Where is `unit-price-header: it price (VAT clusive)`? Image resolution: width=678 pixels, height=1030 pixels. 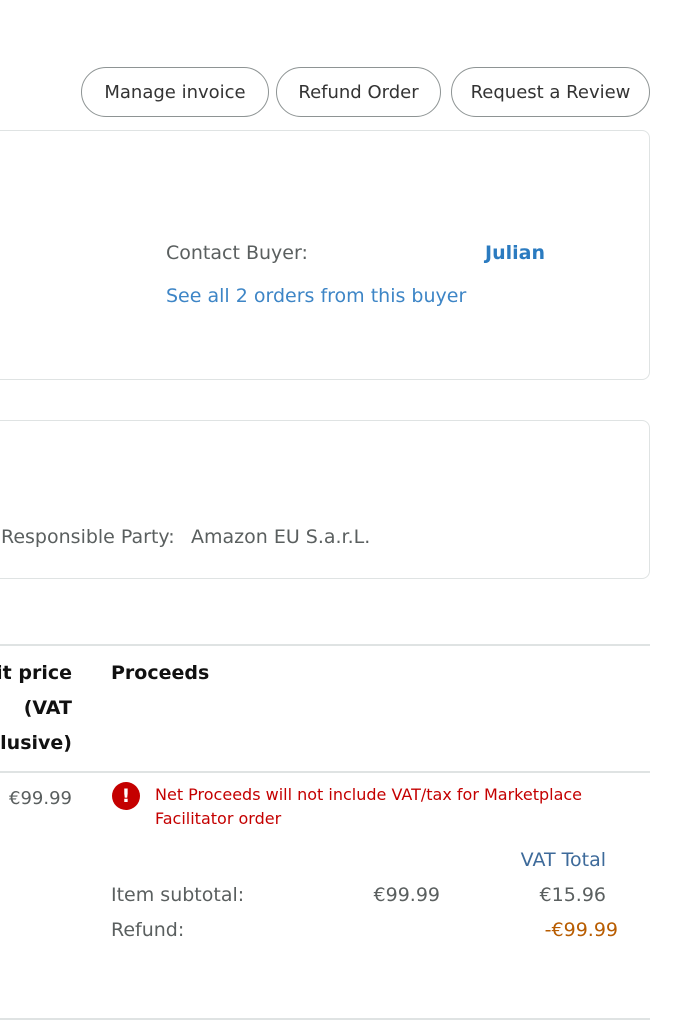
unit-price-header: it price (VAT clusive) is located at coordinates (36, 708).